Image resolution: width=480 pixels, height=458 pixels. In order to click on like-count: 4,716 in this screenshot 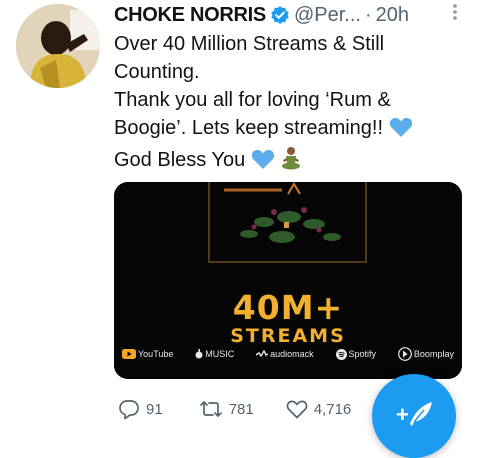, I will do `click(332, 409)`.